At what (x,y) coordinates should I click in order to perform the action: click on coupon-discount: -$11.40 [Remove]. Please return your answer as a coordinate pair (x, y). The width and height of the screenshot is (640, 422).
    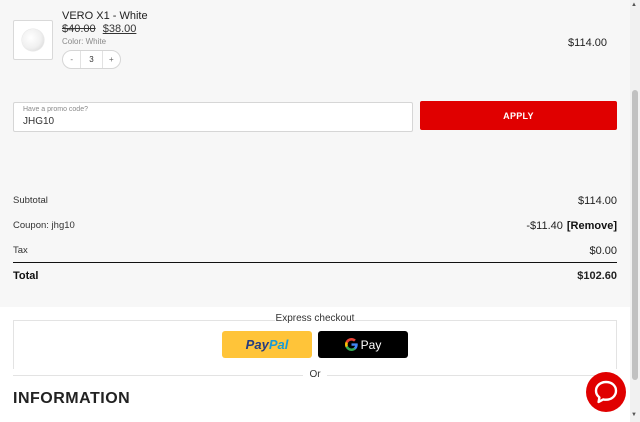
    Looking at the image, I should click on (571, 226).